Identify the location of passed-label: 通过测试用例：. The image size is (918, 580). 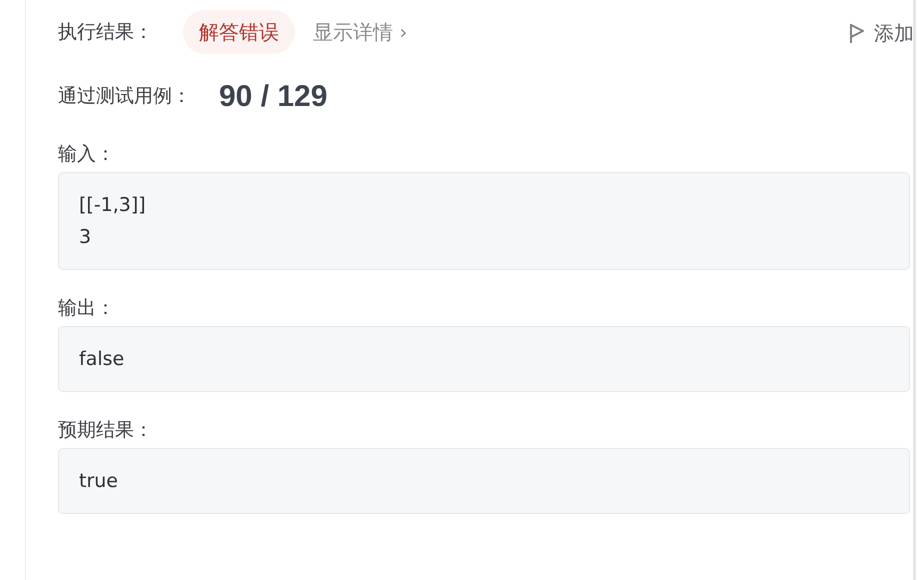
(124, 96).